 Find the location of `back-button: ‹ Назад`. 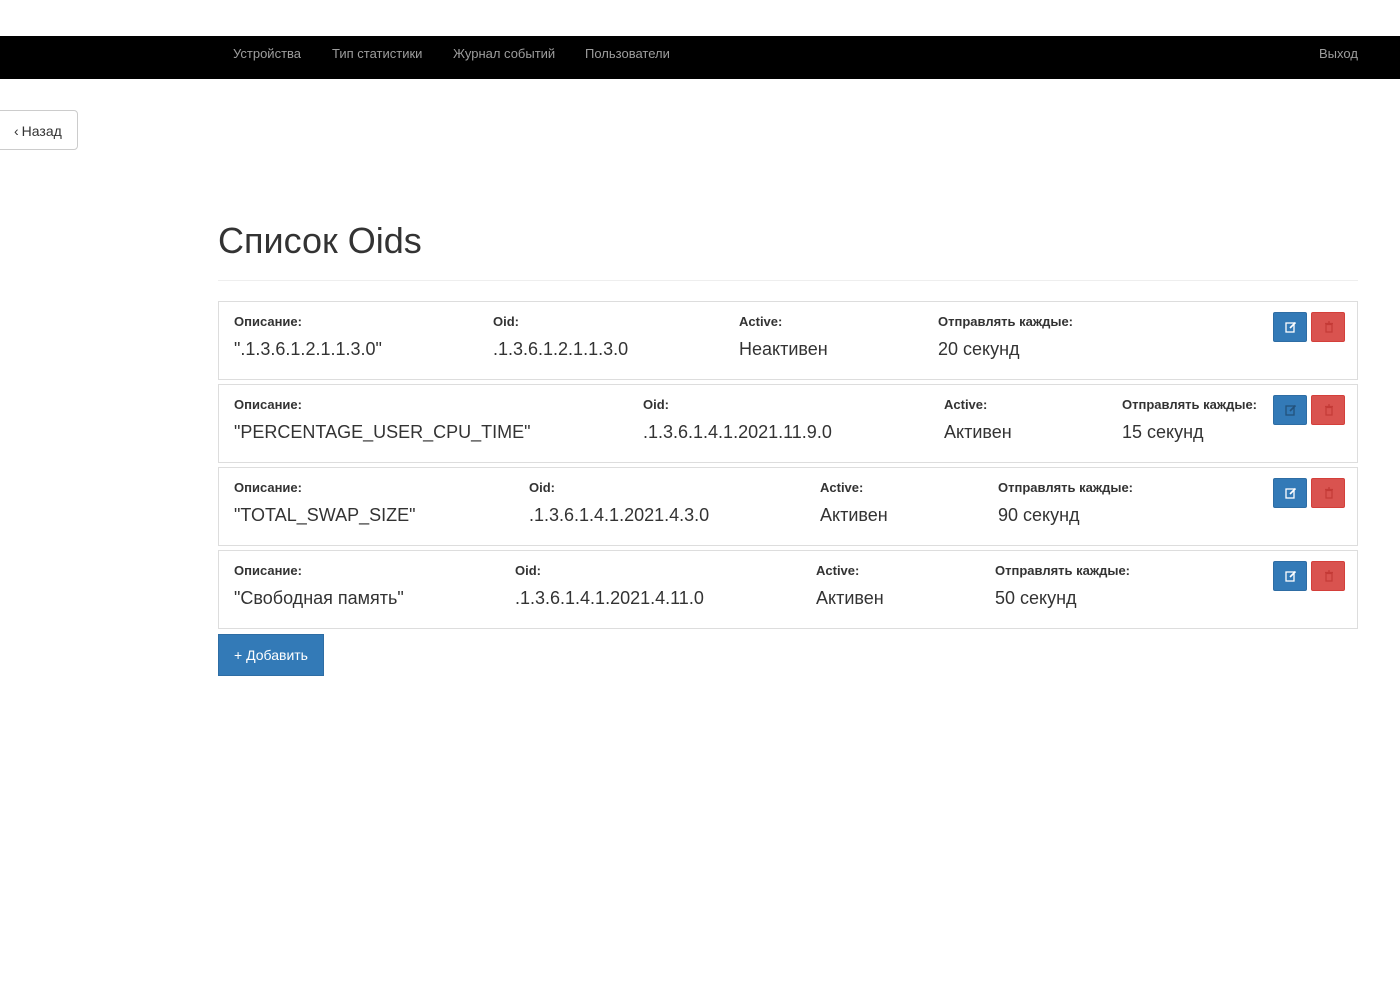

back-button: ‹ Назад is located at coordinates (39, 130).